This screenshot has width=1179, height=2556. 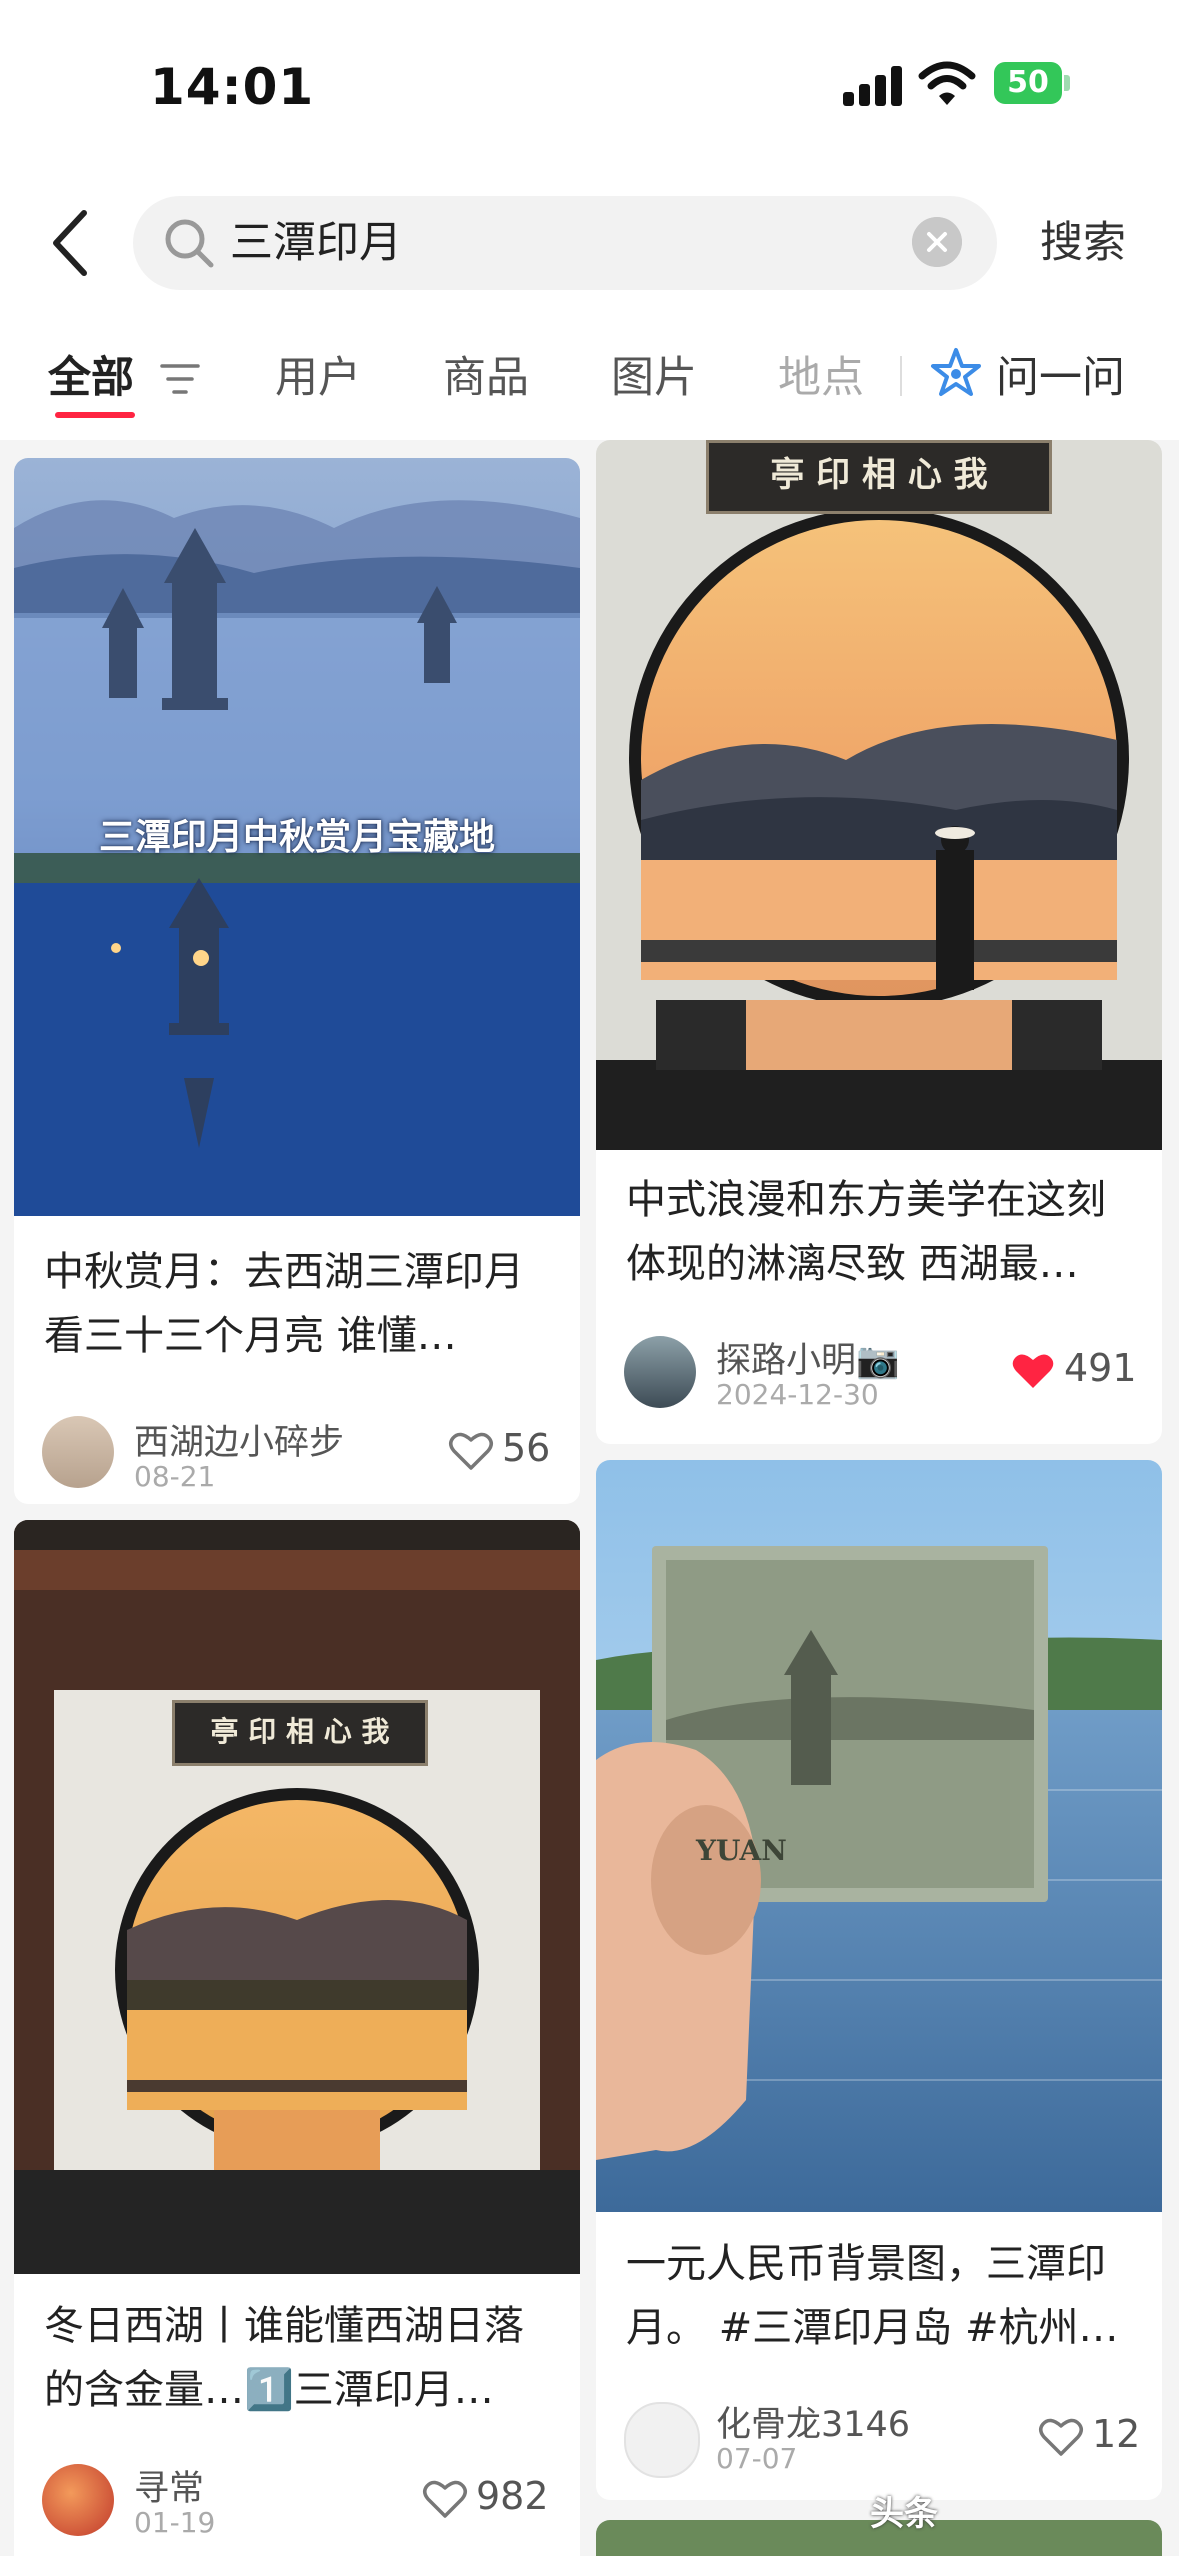 What do you see at coordinates (1083, 243) in the screenshot?
I see `search-button: 搜索` at bounding box center [1083, 243].